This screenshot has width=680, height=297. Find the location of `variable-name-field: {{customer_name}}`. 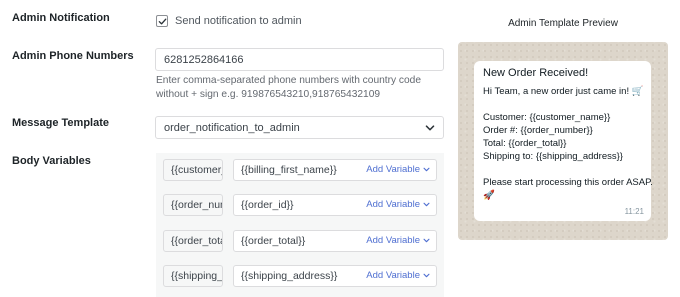

variable-name-field: {{customer_name}} is located at coordinates (193, 170).